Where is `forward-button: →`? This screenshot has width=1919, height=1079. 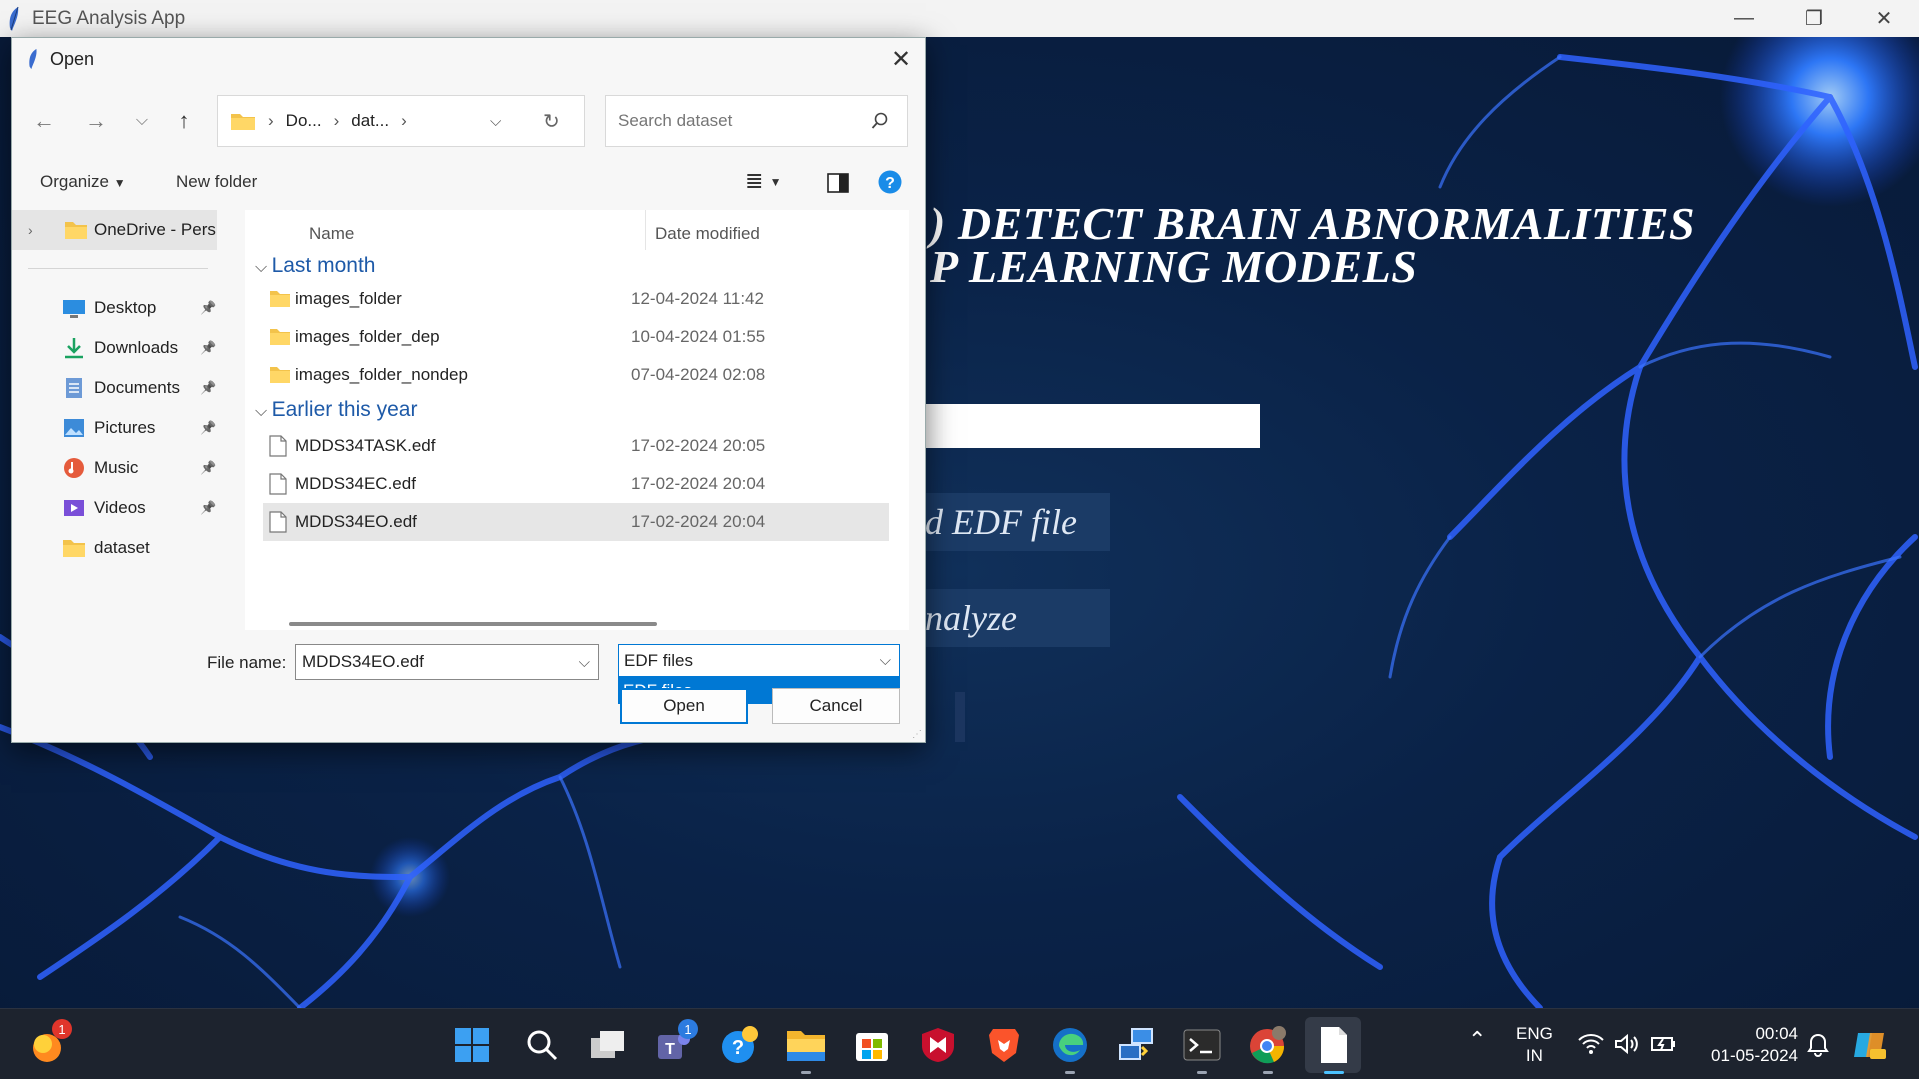 forward-button: → is located at coordinates (96, 121).